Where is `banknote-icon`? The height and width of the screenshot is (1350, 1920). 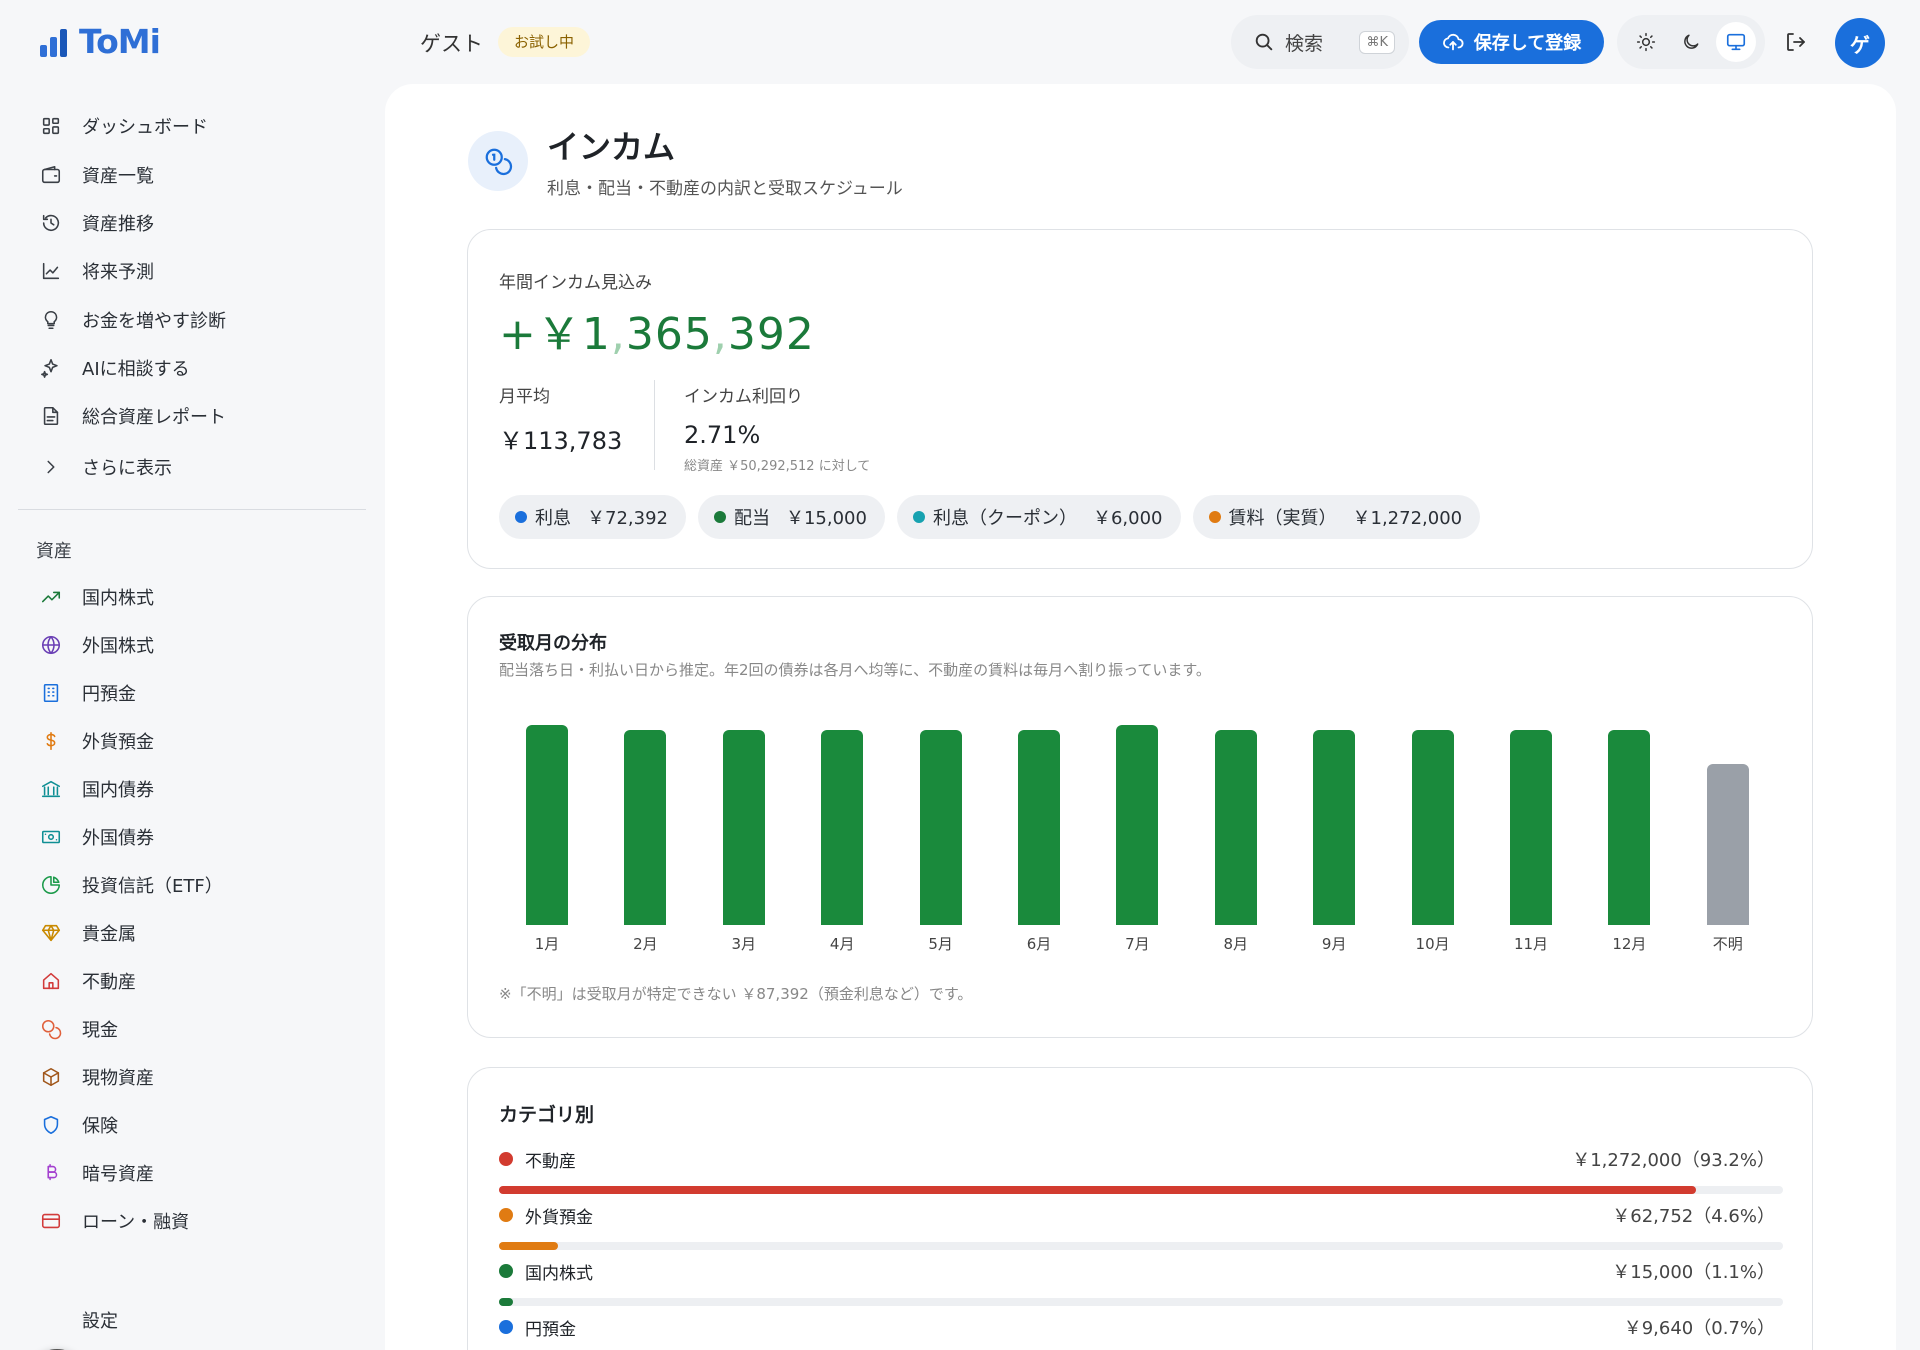
banknote-icon is located at coordinates (51, 837).